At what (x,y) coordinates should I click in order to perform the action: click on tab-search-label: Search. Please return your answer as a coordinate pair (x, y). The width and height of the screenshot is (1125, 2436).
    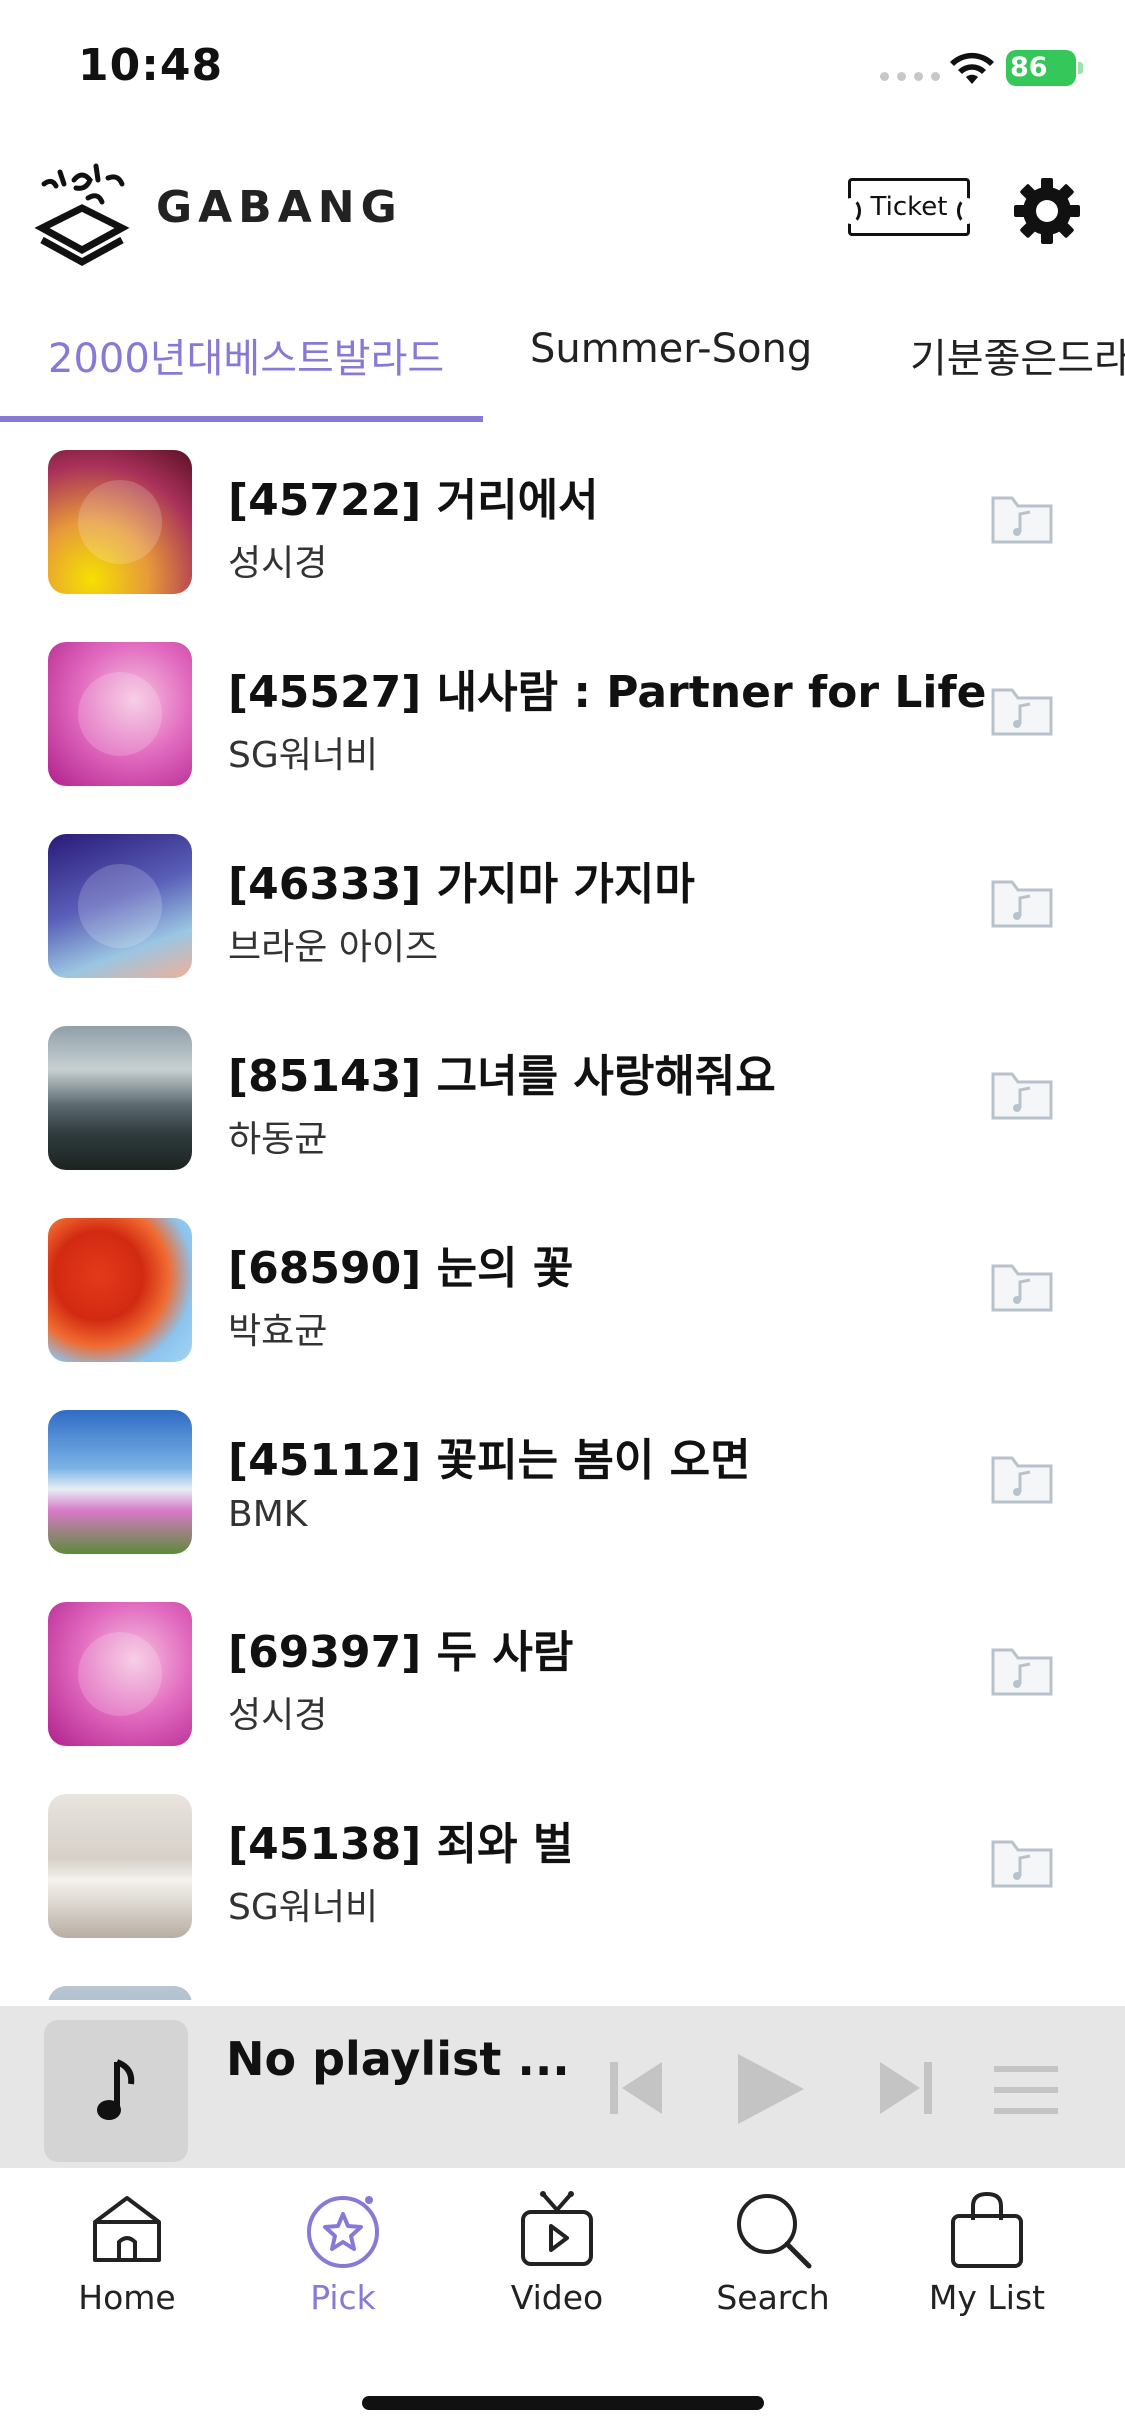
    Looking at the image, I should click on (773, 2297).